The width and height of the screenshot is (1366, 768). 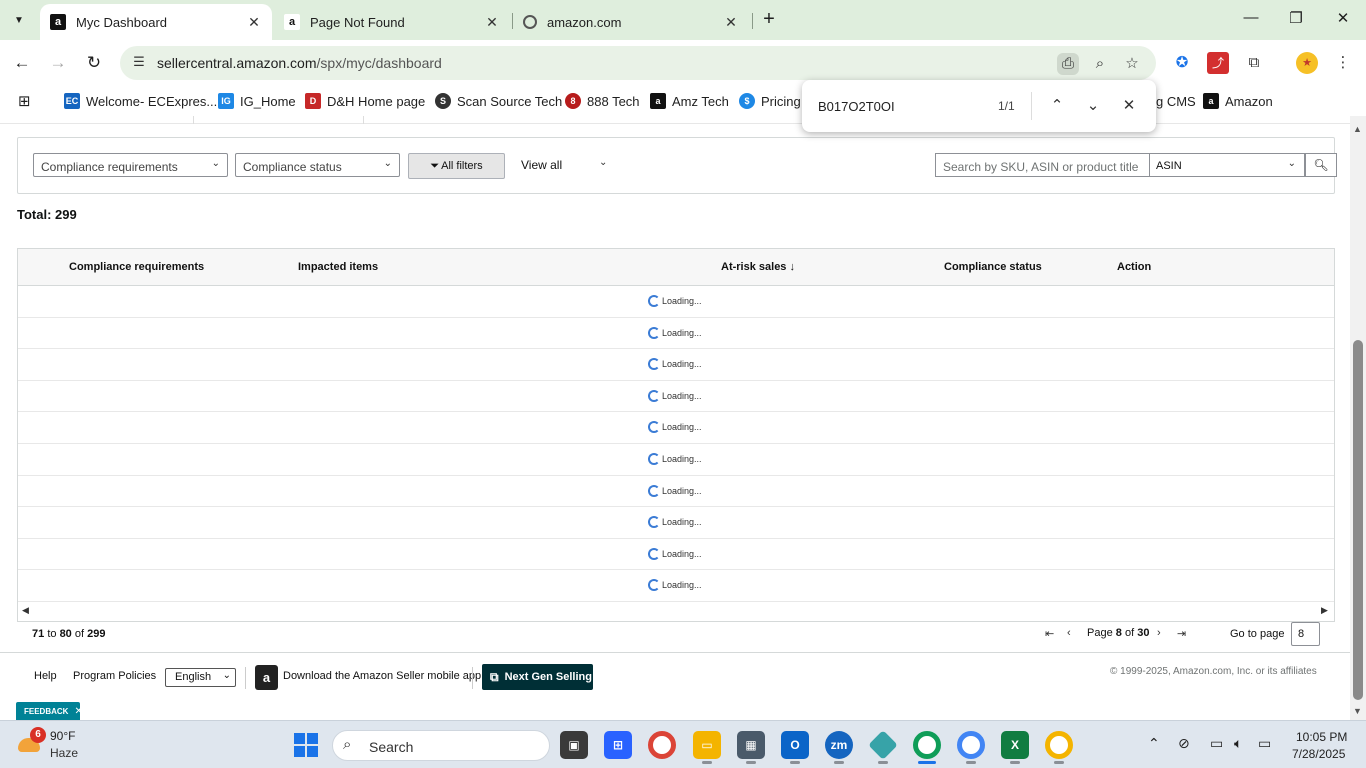 What do you see at coordinates (1357, 711) in the screenshot?
I see `scroll-down-icon: ▼` at bounding box center [1357, 711].